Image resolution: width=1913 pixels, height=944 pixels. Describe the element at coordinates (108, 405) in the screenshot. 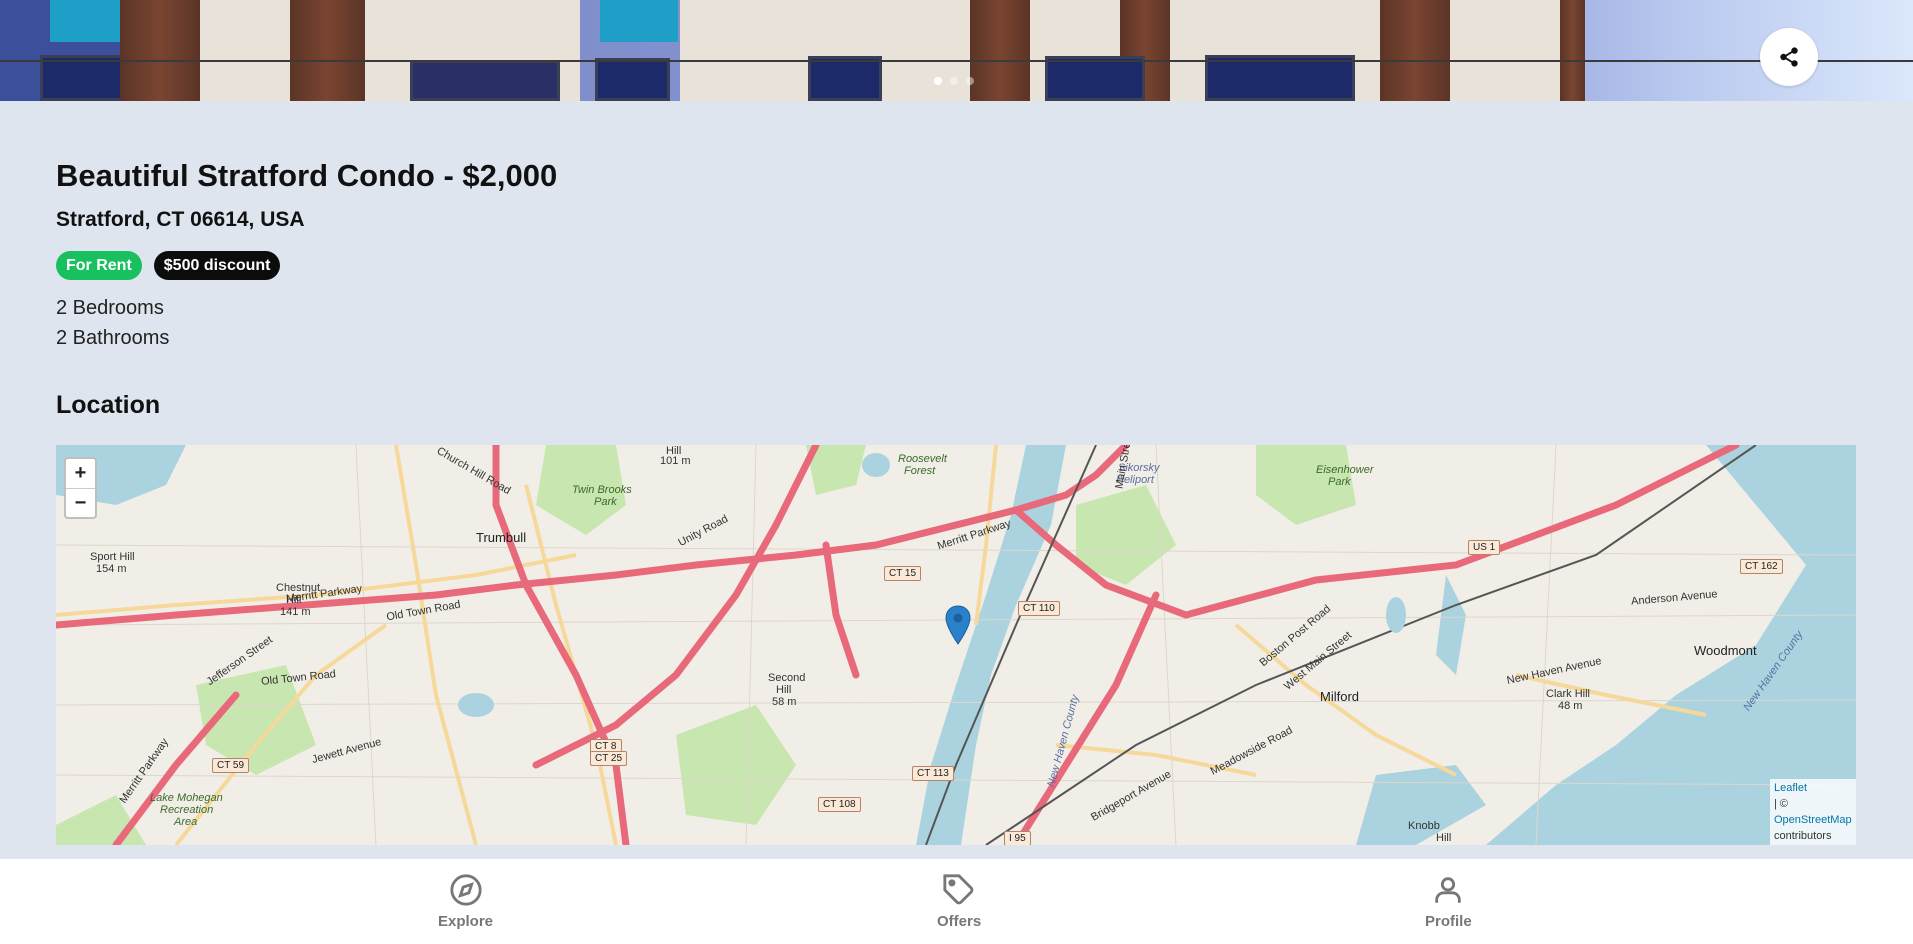

I see `location-heading: Location` at that location.